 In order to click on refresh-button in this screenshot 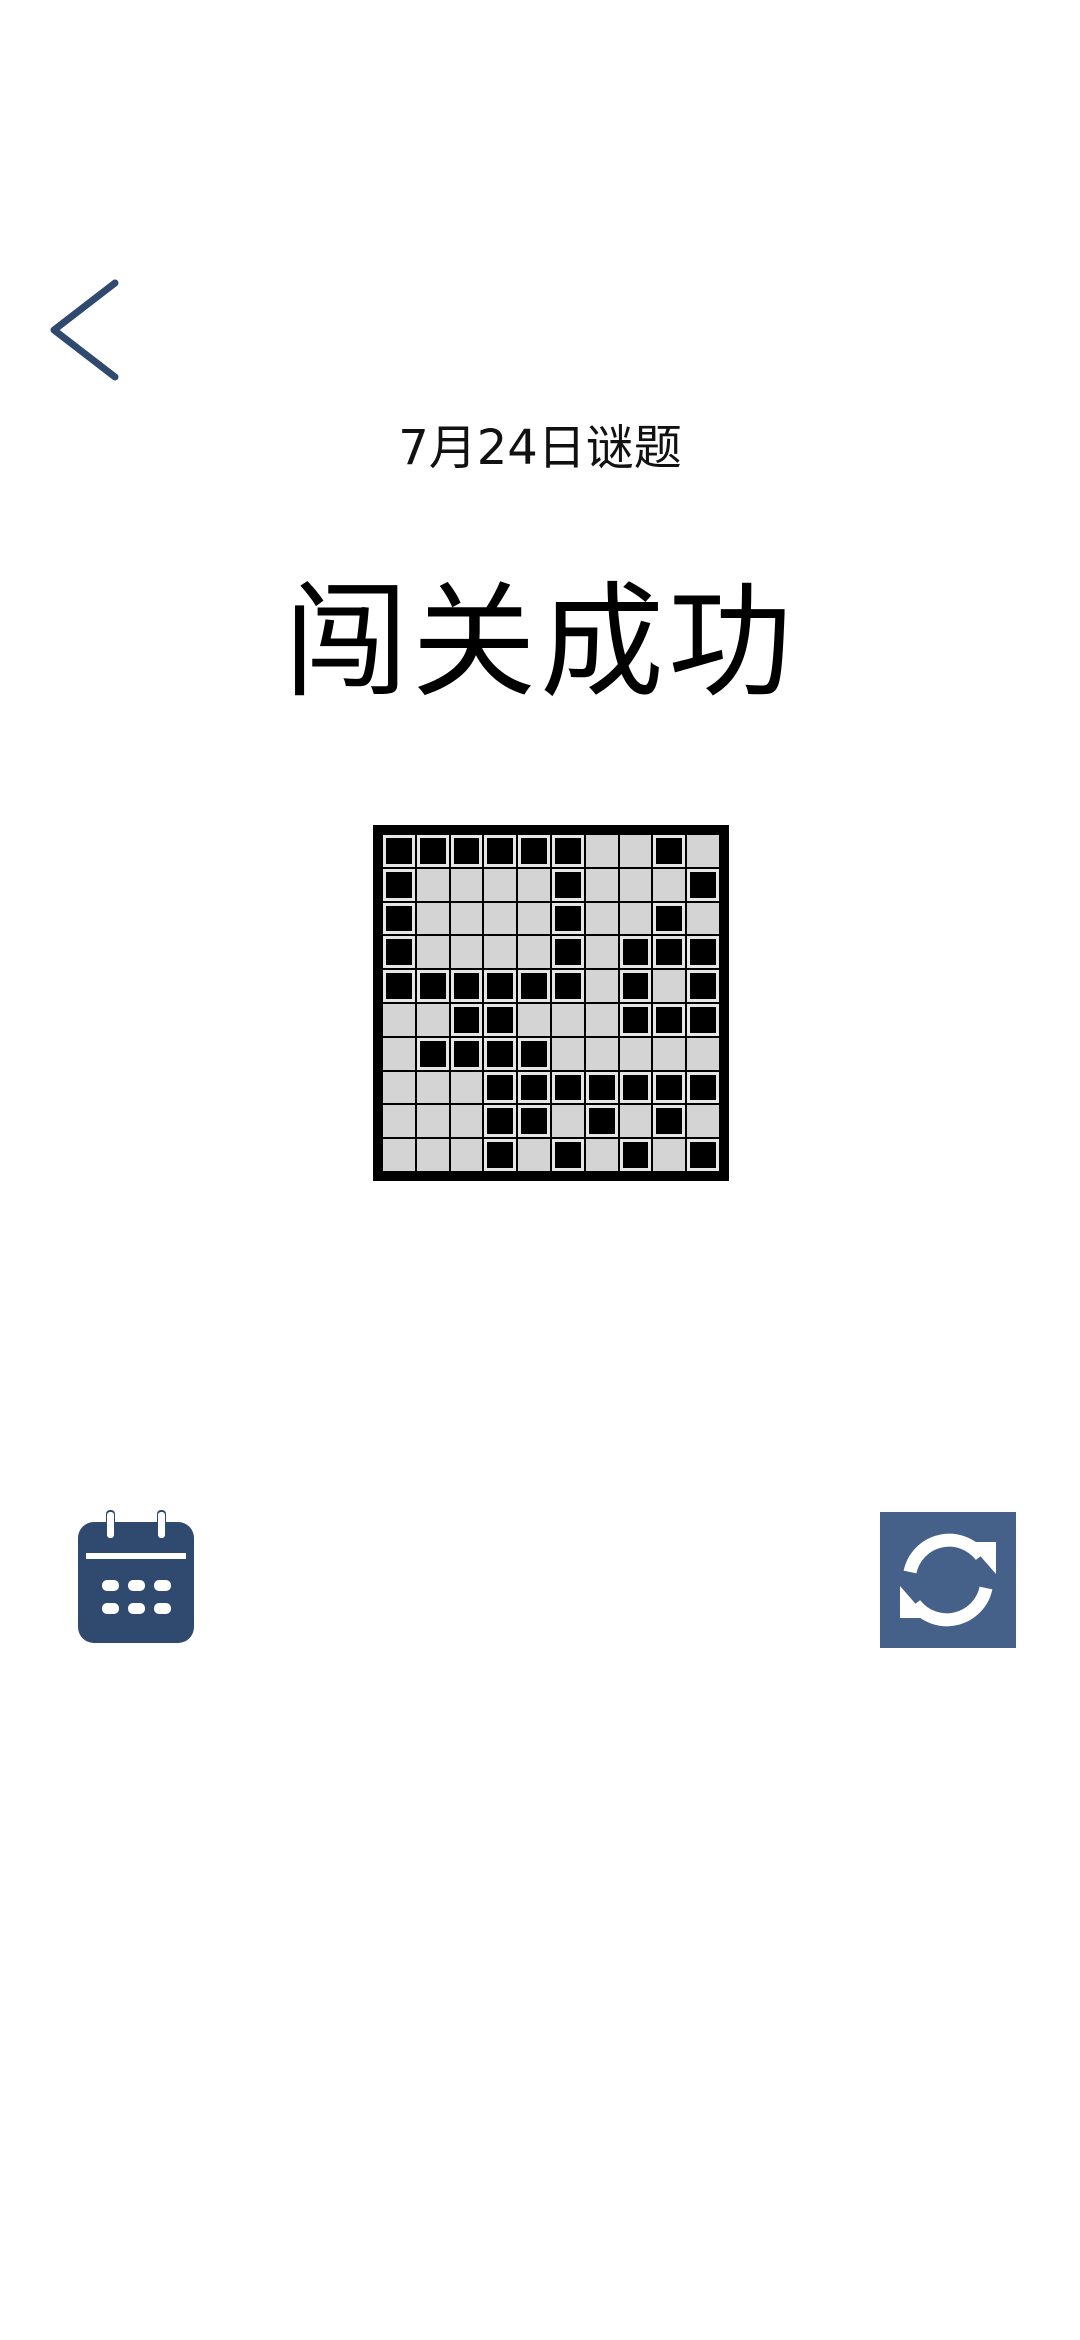, I will do `click(948, 1580)`.